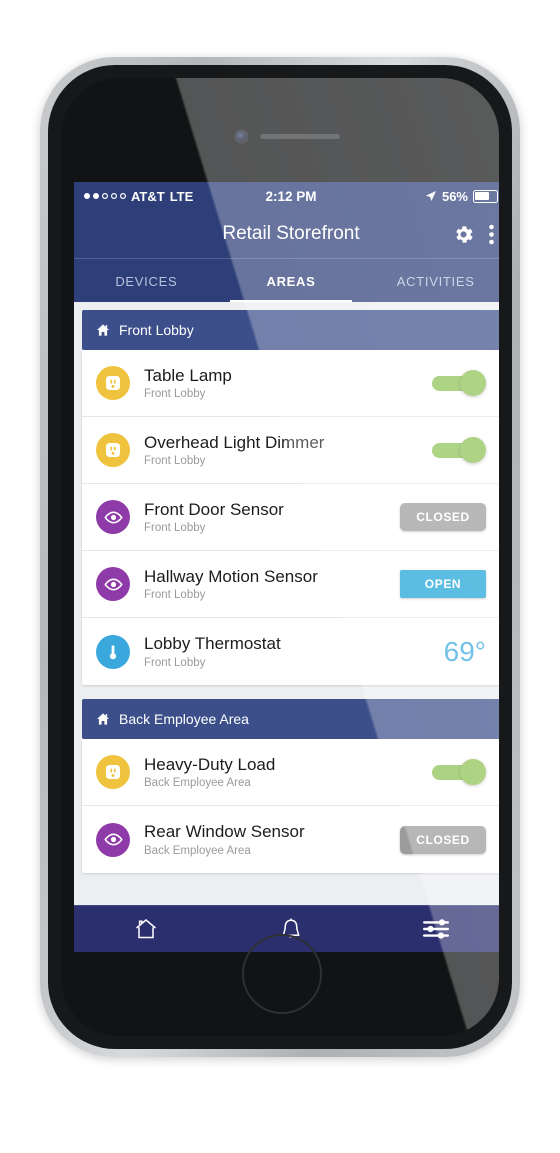  What do you see at coordinates (443, 584) in the screenshot?
I see `status-badge: OPEN` at bounding box center [443, 584].